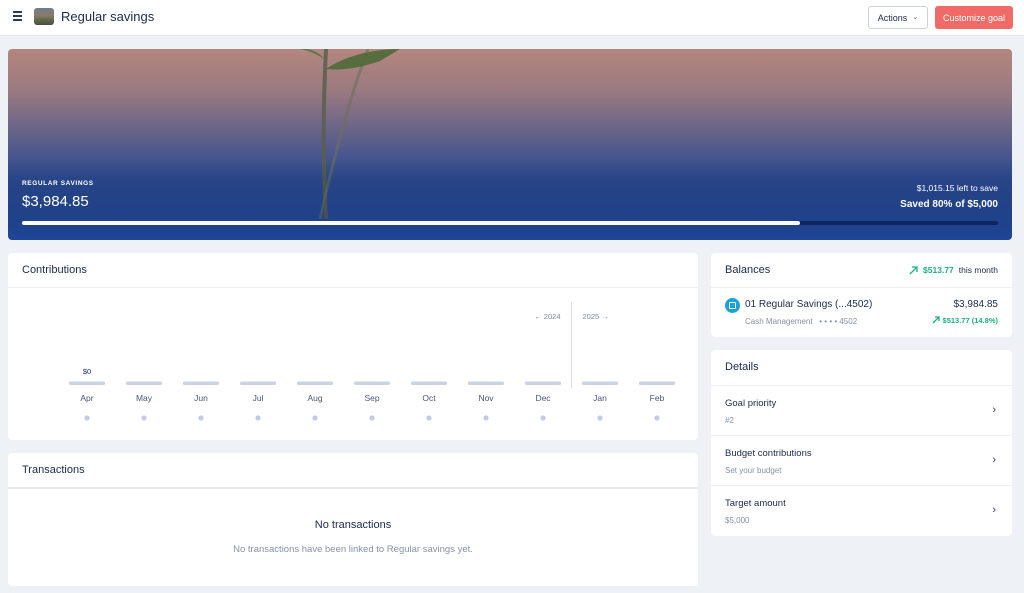  What do you see at coordinates (55, 201) in the screenshot?
I see `hero-saved-amount: $3,984.85` at bounding box center [55, 201].